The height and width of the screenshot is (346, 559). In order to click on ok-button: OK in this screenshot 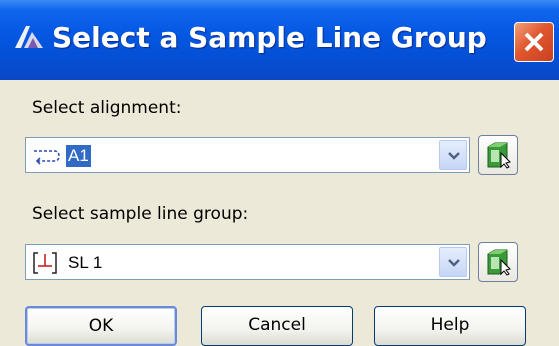, I will do `click(101, 326)`.